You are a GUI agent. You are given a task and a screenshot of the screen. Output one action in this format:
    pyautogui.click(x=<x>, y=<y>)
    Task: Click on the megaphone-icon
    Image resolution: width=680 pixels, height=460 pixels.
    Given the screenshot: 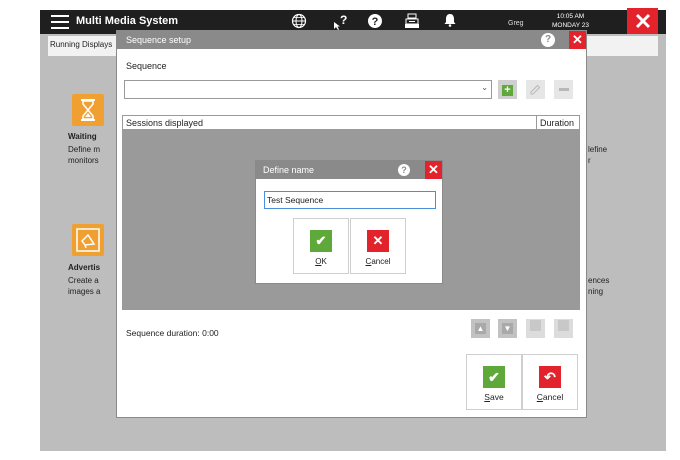 What is the action you would take?
    pyautogui.click(x=88, y=240)
    